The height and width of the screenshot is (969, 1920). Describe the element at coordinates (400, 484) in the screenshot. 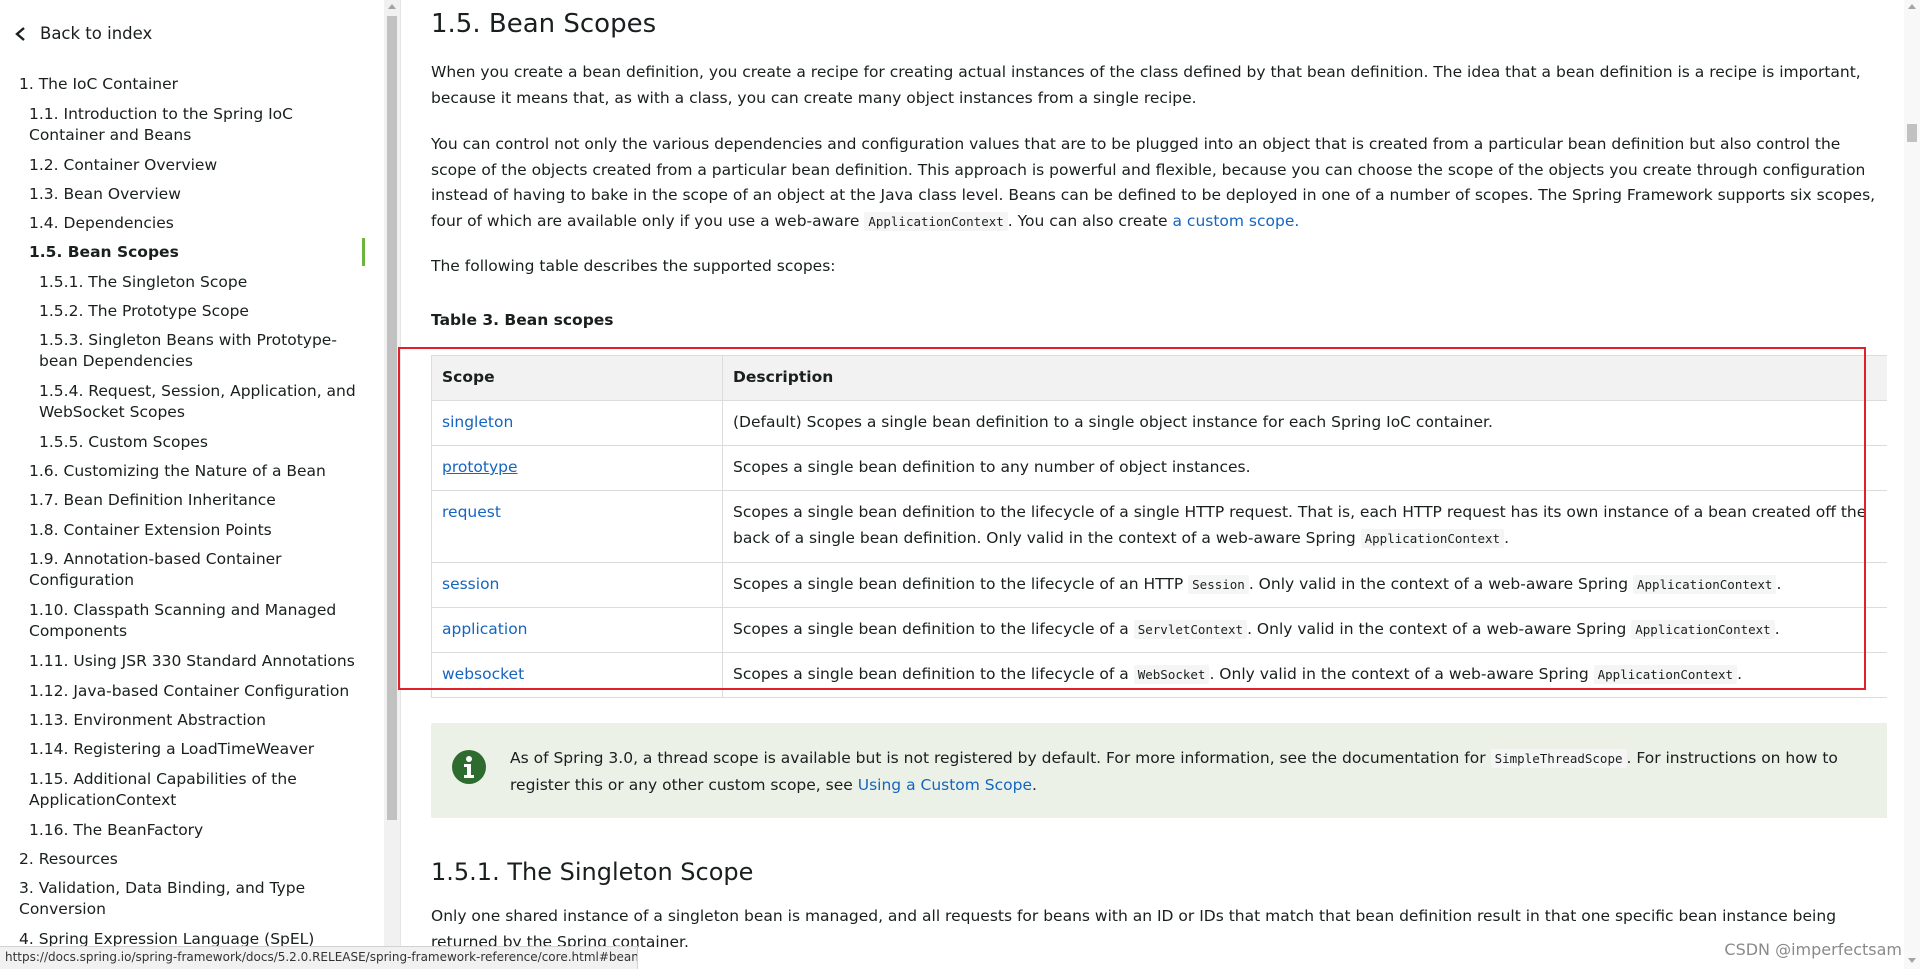

I see `sidebar-divider` at that location.